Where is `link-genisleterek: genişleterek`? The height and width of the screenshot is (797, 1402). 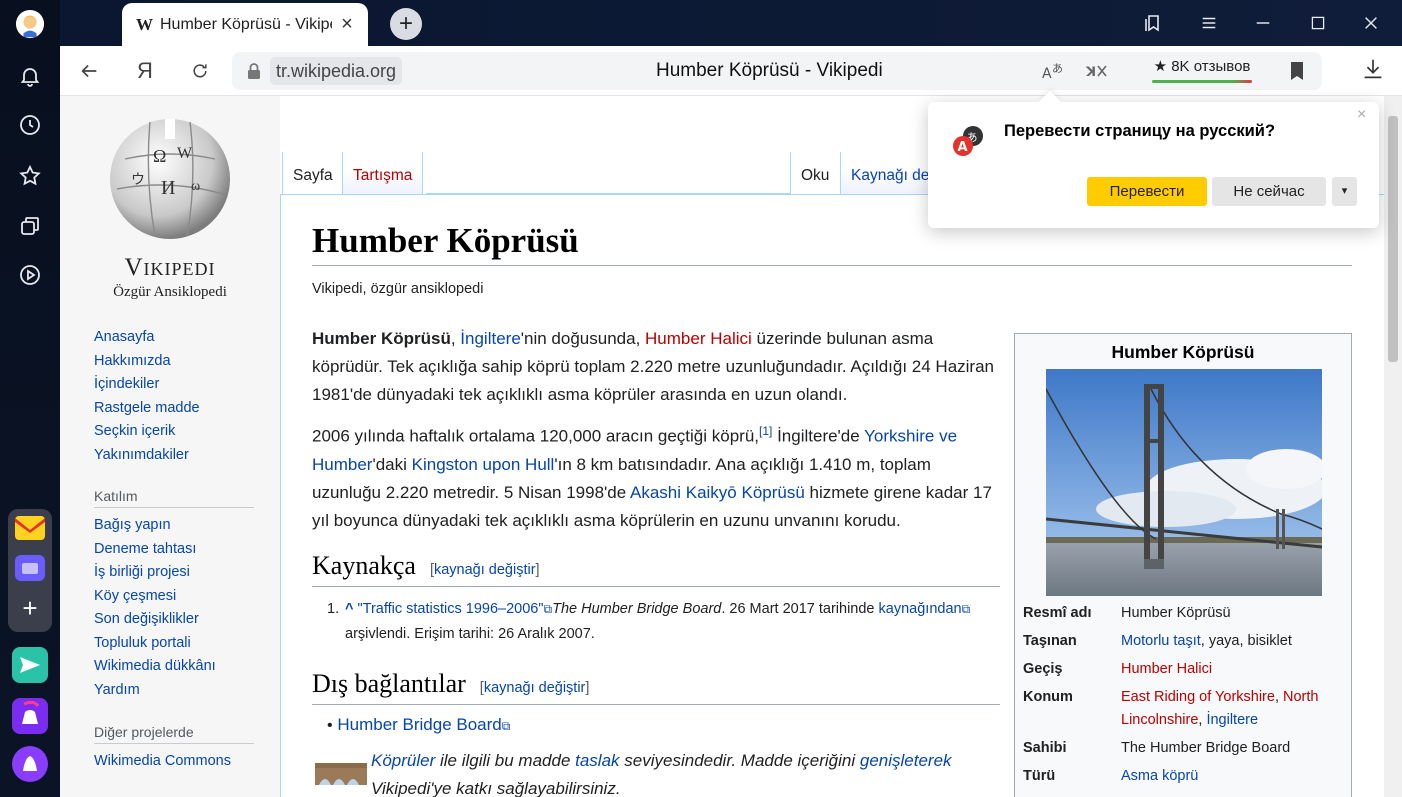 link-genisleterek: genişleterek is located at coordinates (906, 760).